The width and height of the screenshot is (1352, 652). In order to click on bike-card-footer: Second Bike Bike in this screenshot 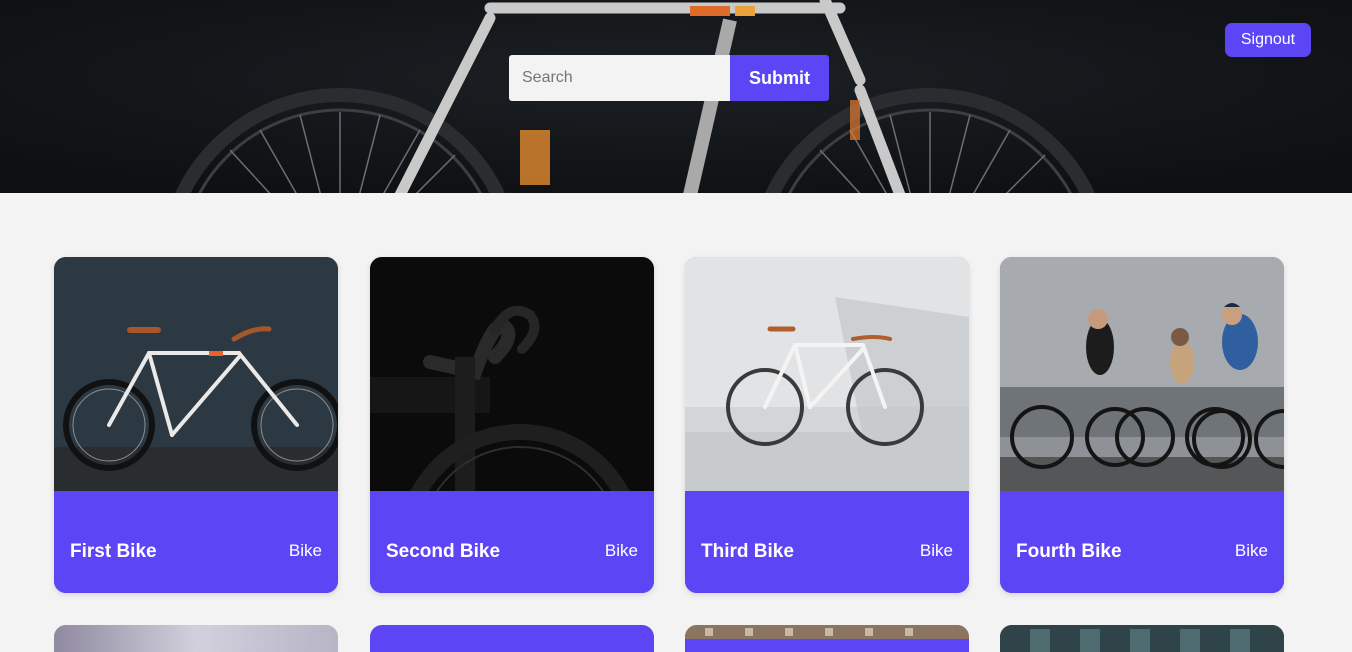, I will do `click(512, 542)`.